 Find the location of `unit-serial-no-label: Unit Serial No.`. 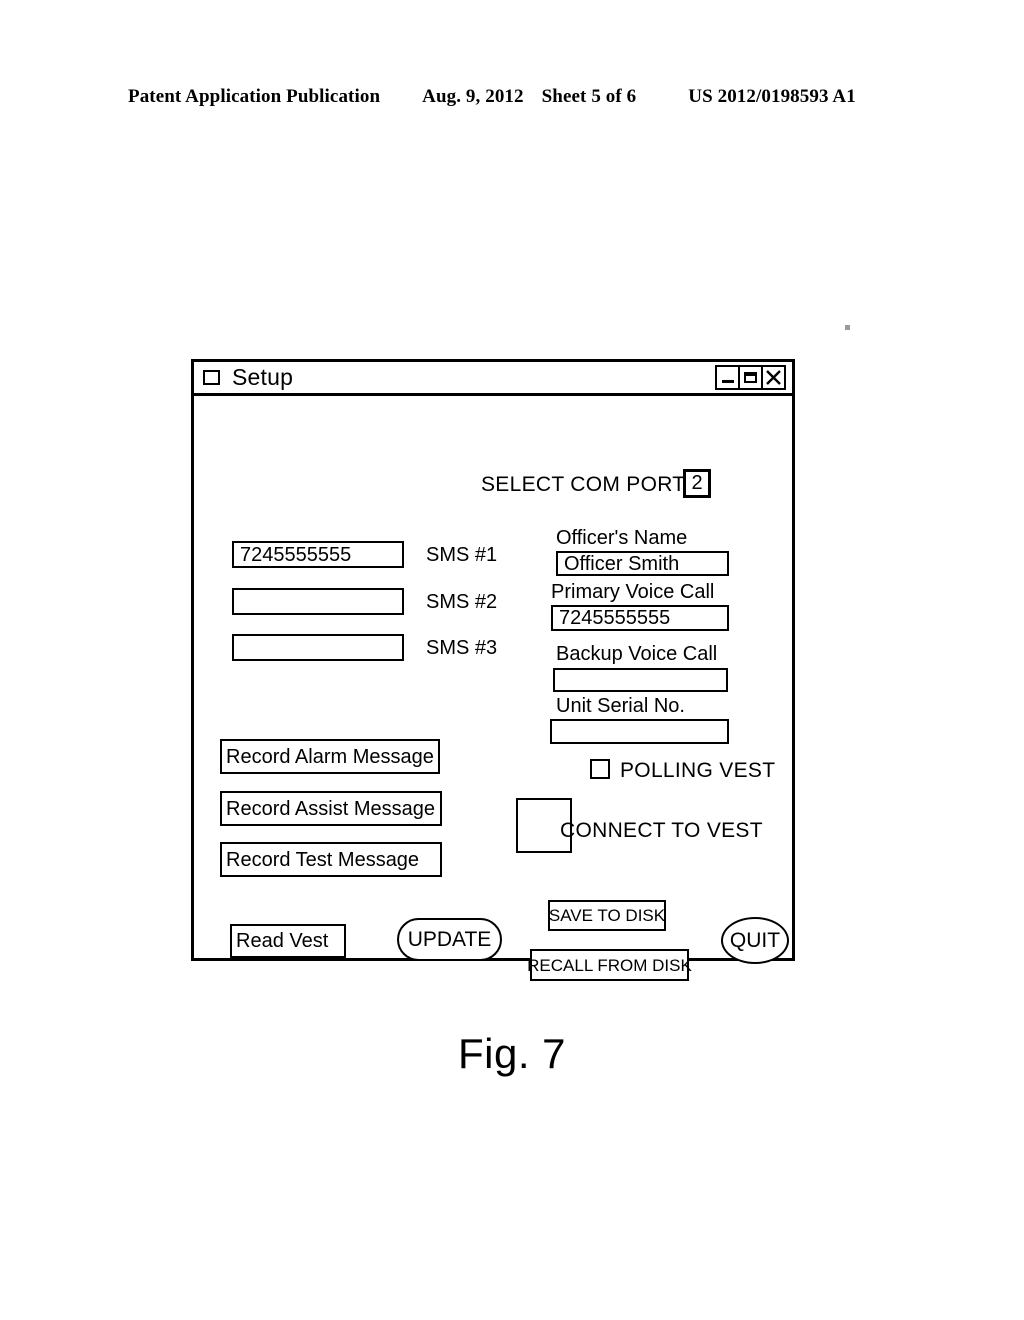

unit-serial-no-label: Unit Serial No. is located at coordinates (620, 706).